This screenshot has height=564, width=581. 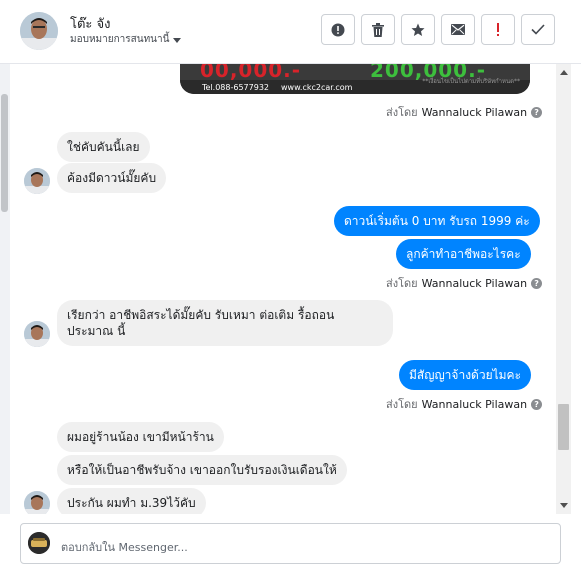 I want to click on mark-done-button, so click(x=538, y=29).